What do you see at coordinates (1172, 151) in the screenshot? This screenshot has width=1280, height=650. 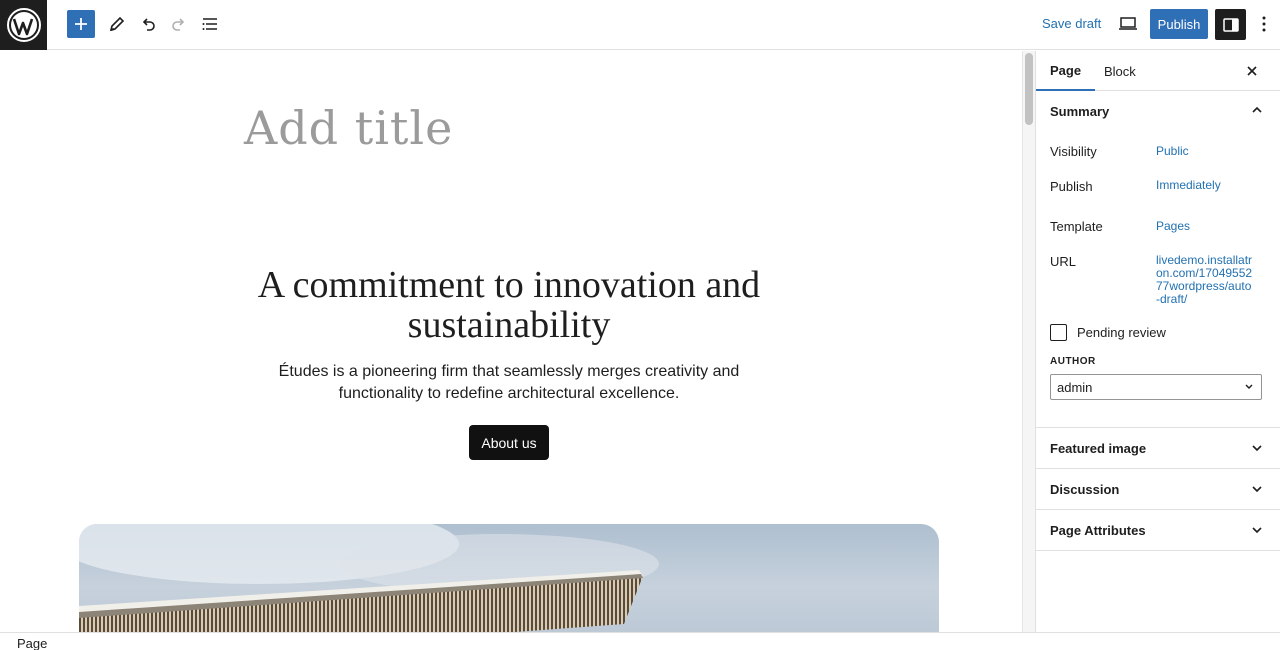 I see `visibility-value: Public` at bounding box center [1172, 151].